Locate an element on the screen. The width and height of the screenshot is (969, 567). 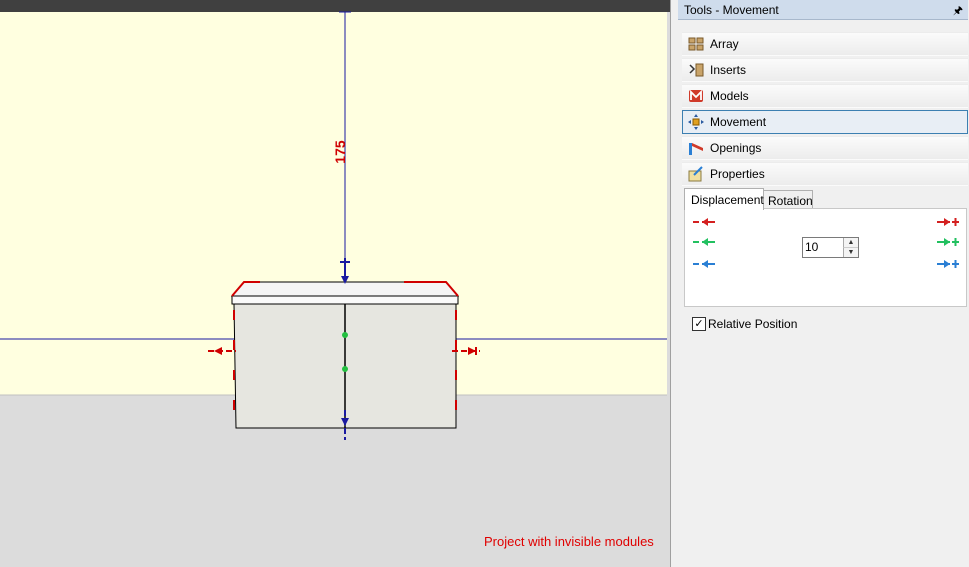
array-icon is located at coordinates (696, 44).